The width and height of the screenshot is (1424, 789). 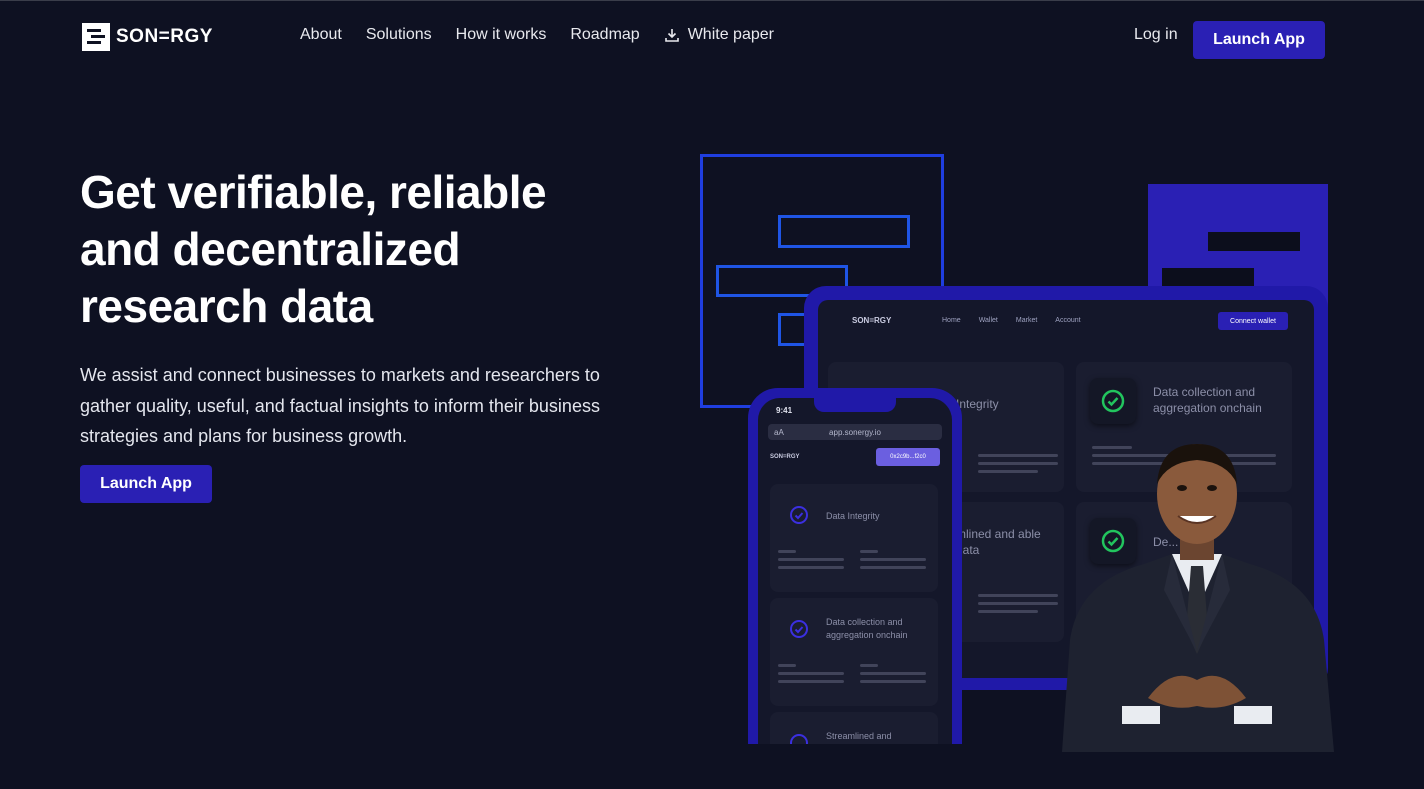 I want to click on phone-brand: SON=RGY, so click(x=785, y=457).